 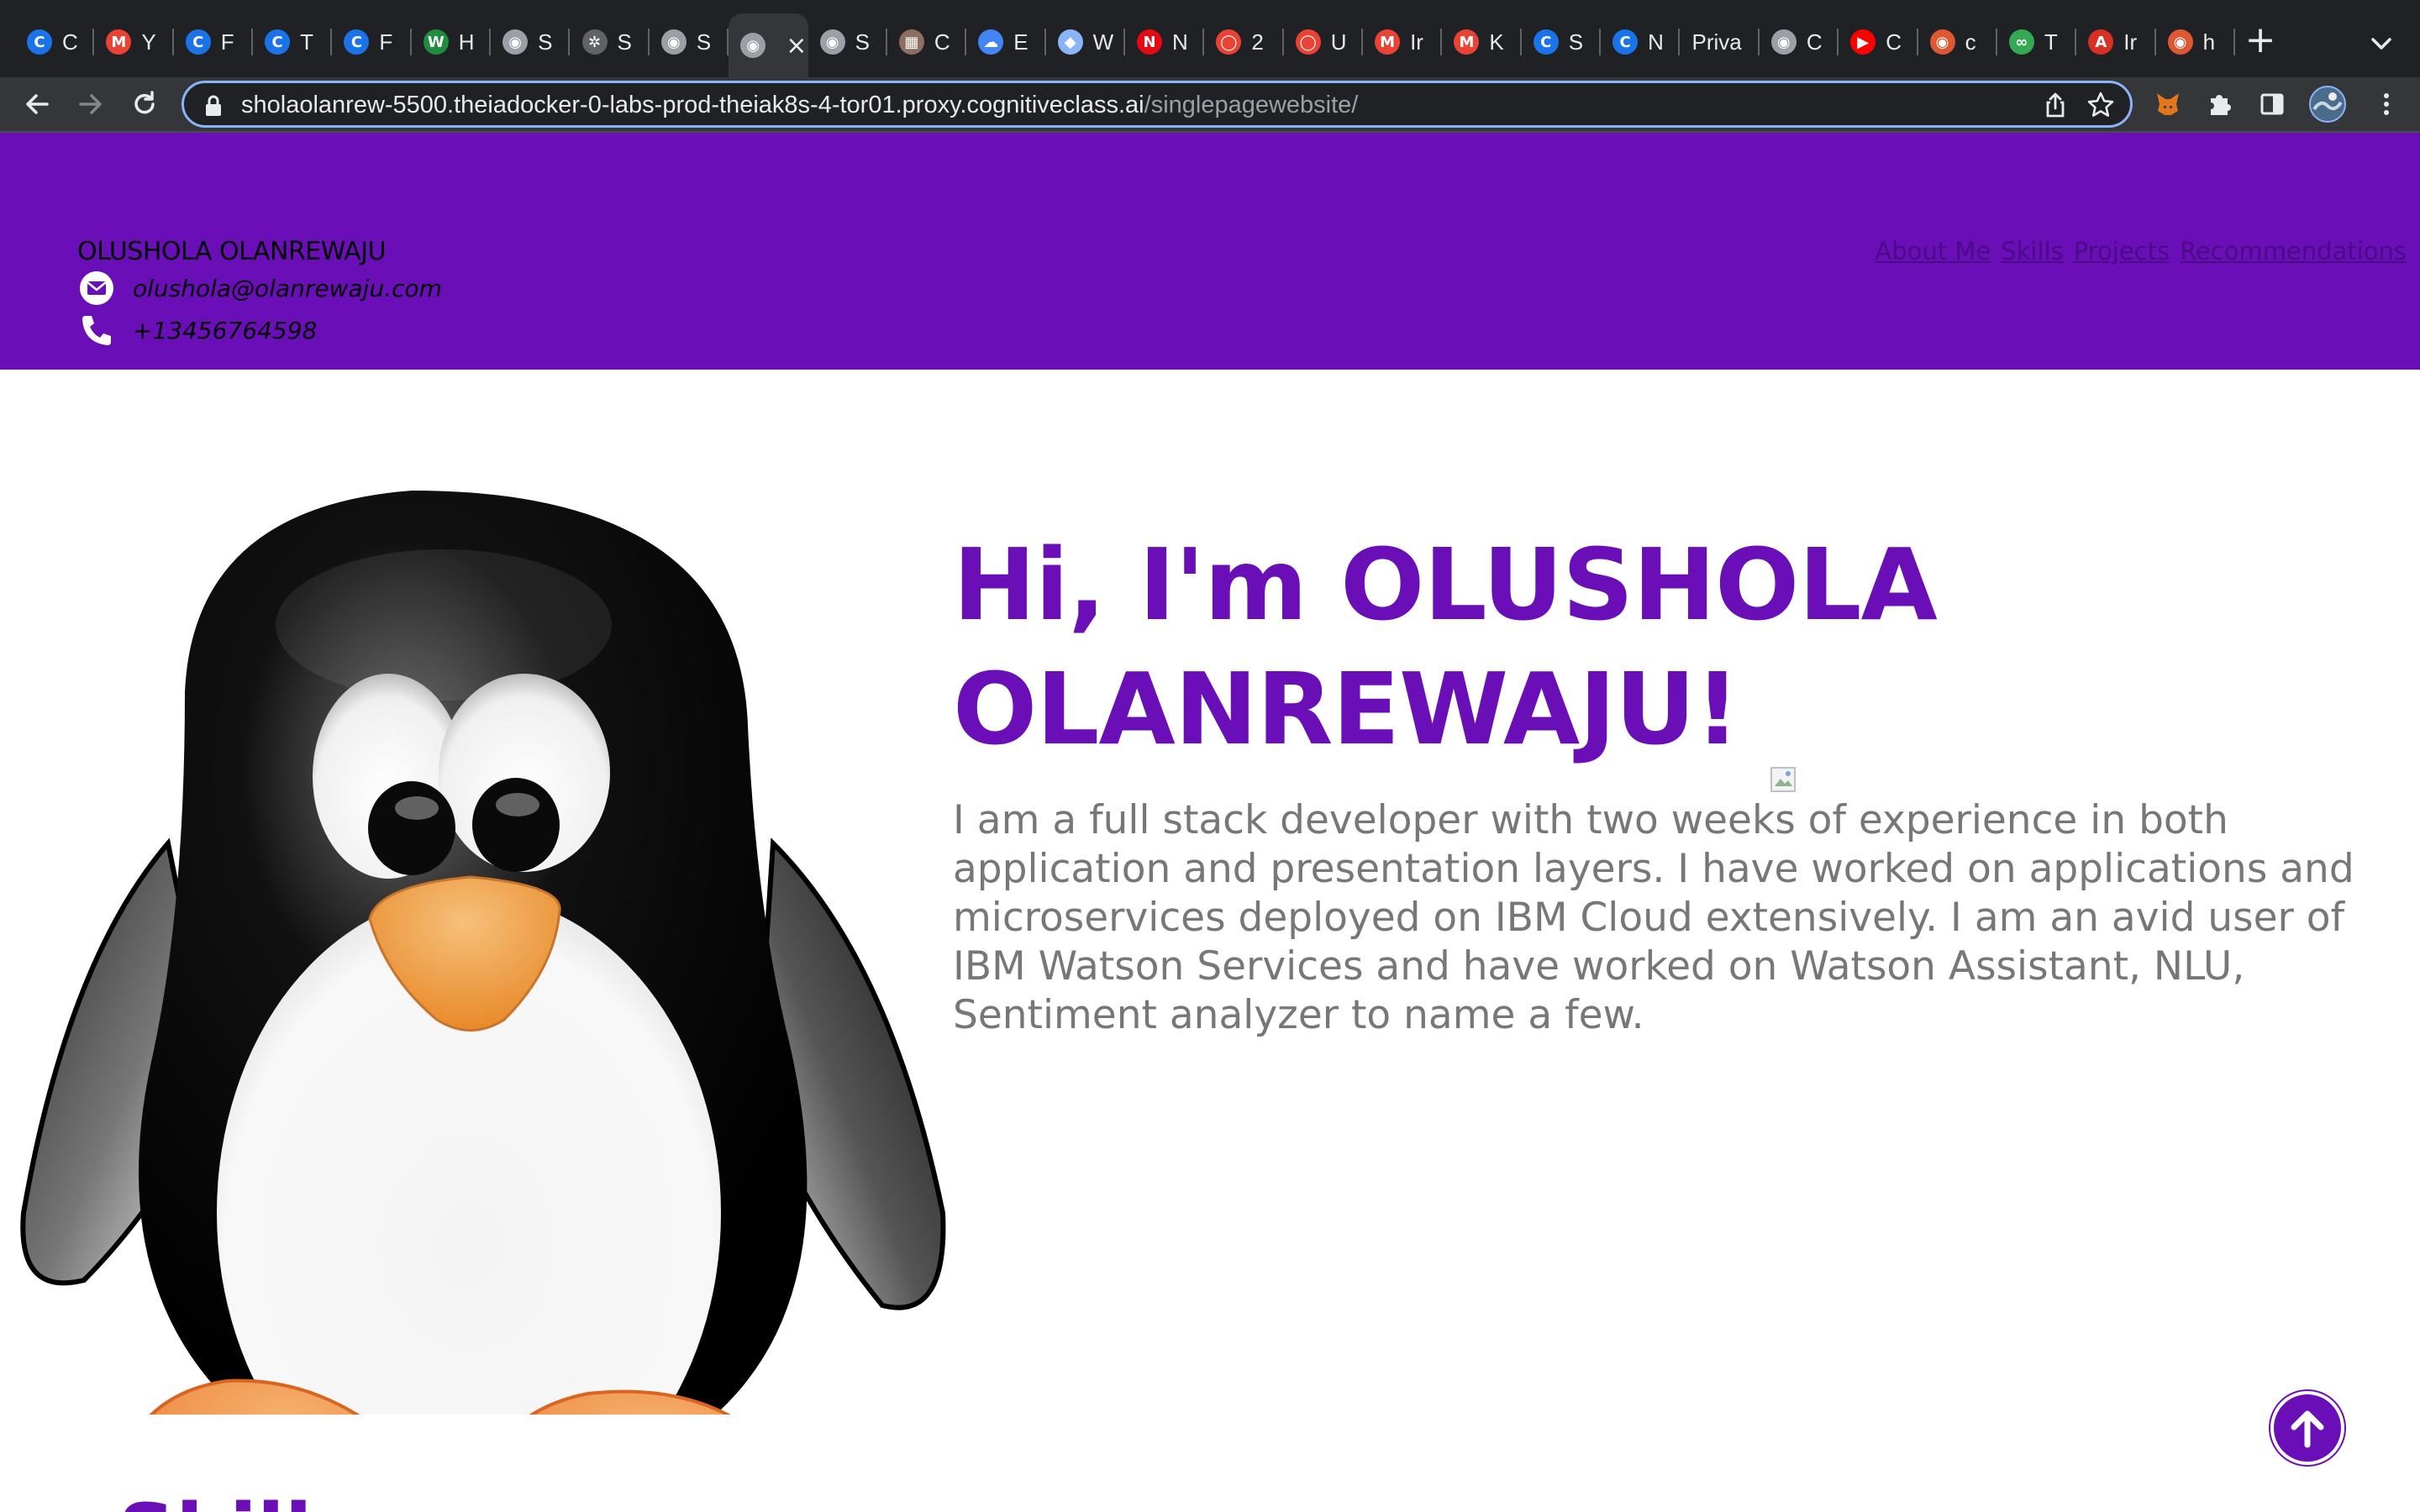 I want to click on netflix-icon: N, so click(x=1149, y=42).